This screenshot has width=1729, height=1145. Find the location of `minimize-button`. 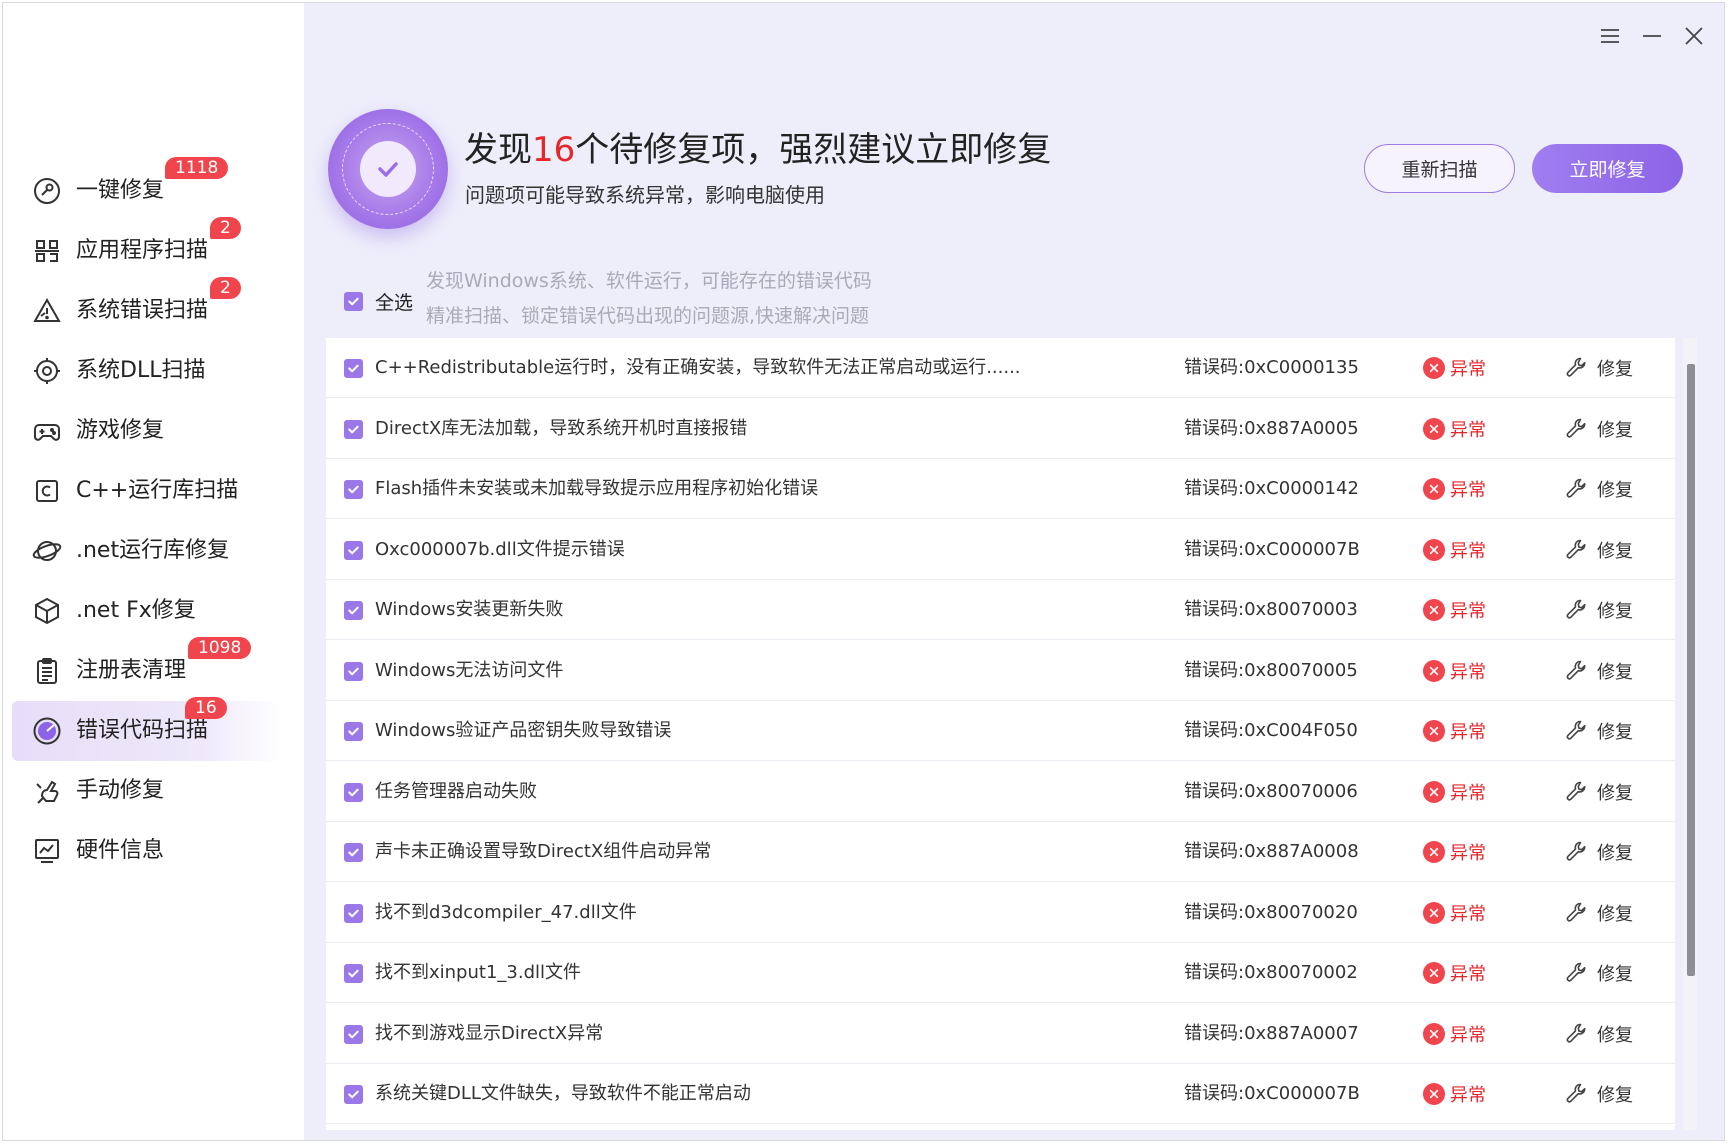

minimize-button is located at coordinates (1652, 36).